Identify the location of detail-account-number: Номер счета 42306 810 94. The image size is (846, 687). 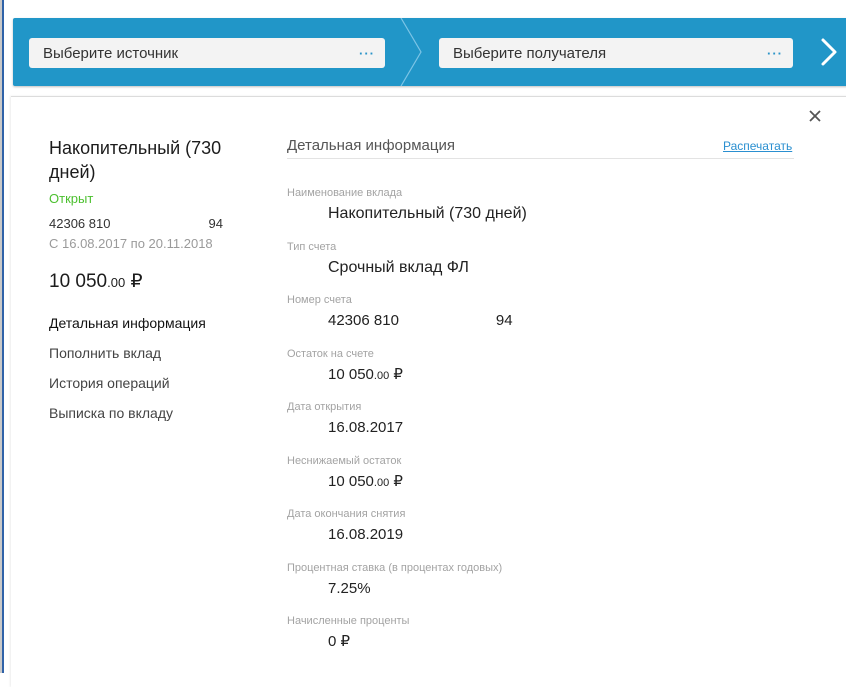
(537, 320).